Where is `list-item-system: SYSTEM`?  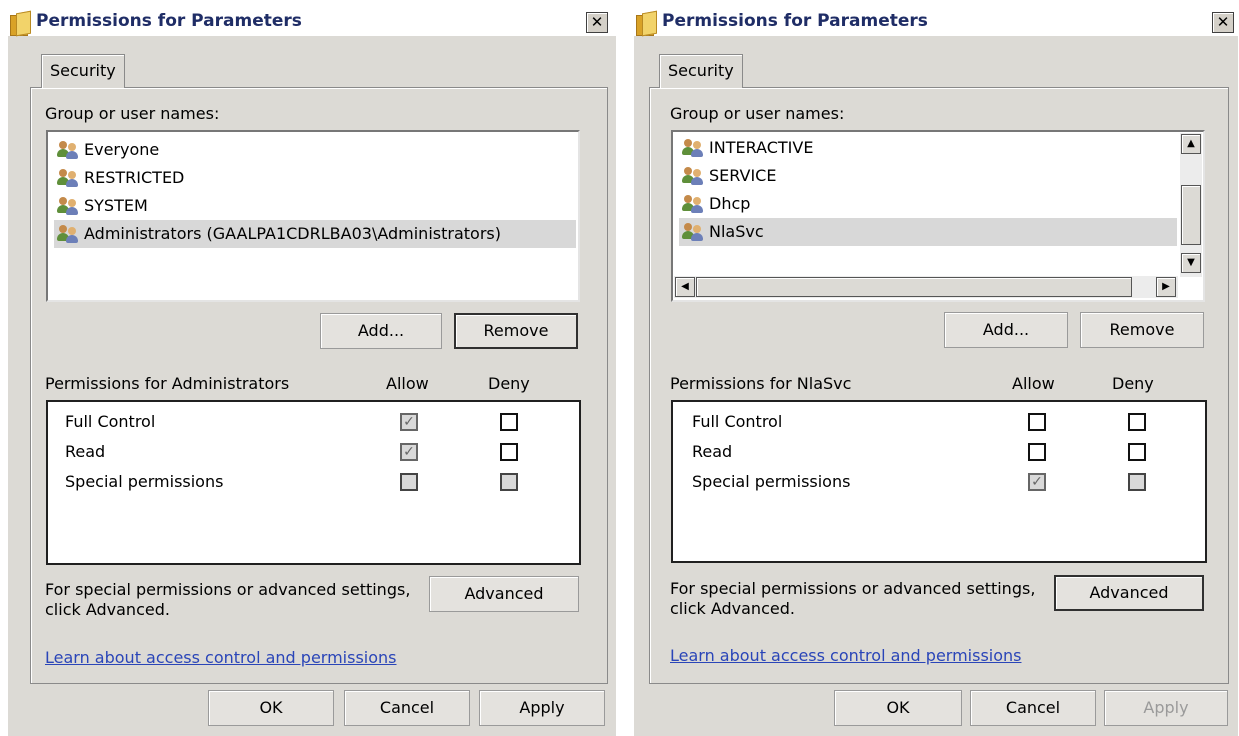
list-item-system: SYSTEM is located at coordinates (315, 206).